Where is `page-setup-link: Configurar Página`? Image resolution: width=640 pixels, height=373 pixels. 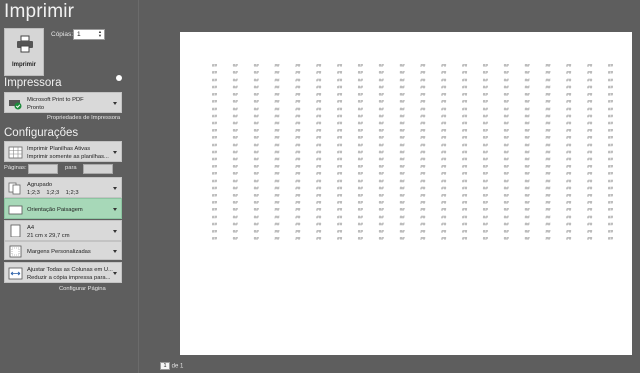 page-setup-link: Configurar Página is located at coordinates (82, 289).